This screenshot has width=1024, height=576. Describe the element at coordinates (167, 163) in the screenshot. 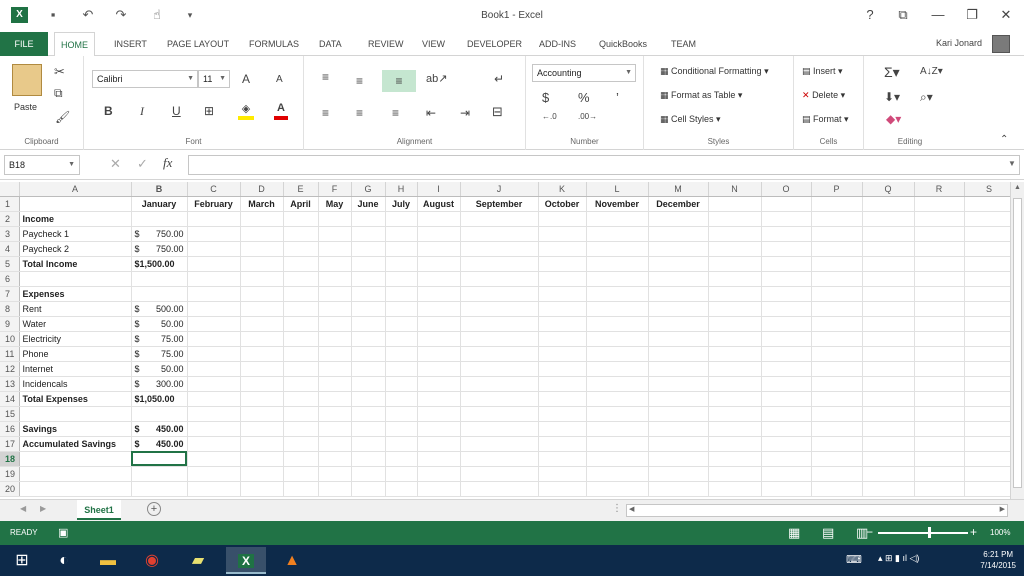

I see `insert-function-button: fx` at that location.